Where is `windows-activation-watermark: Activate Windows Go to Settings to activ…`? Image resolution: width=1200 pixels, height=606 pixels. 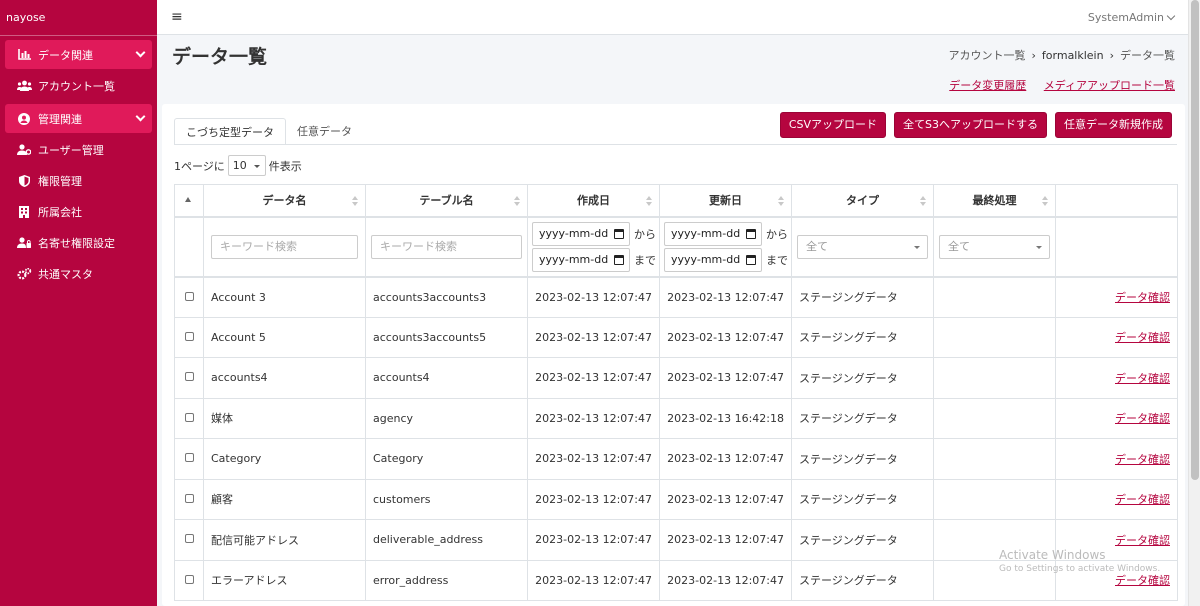
windows-activation-watermark: Activate Windows Go to Settings to activ… is located at coordinates (1080, 561).